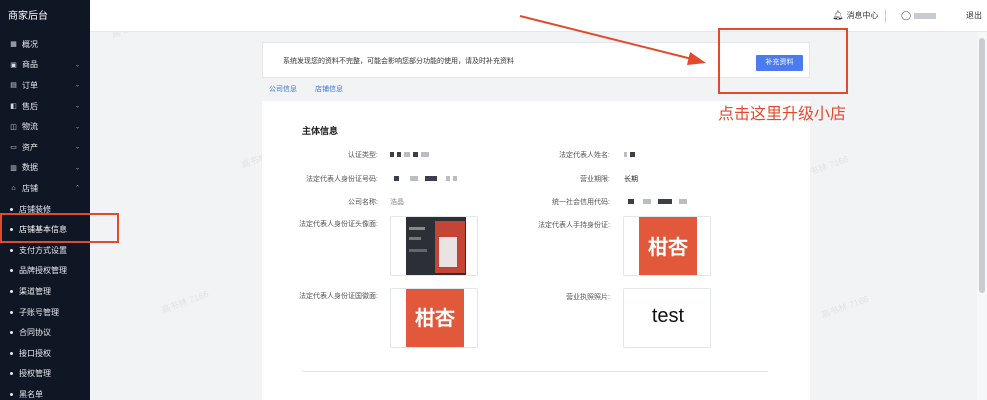 This screenshot has height=400, width=987. What do you see at coordinates (45, 392) in the screenshot?
I see `sidebar-subitem-blacklist: 黑名单` at bounding box center [45, 392].